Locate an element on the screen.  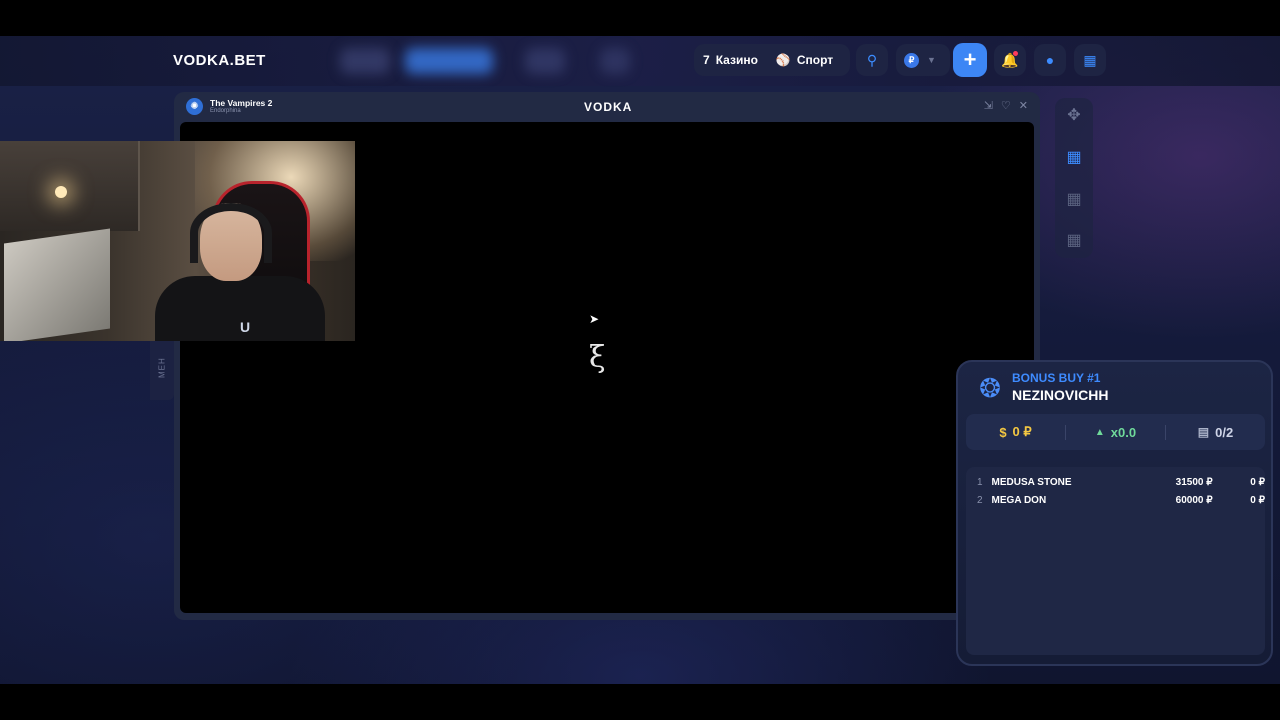
casino-tab: 7 Казино is located at coordinates (730, 60).